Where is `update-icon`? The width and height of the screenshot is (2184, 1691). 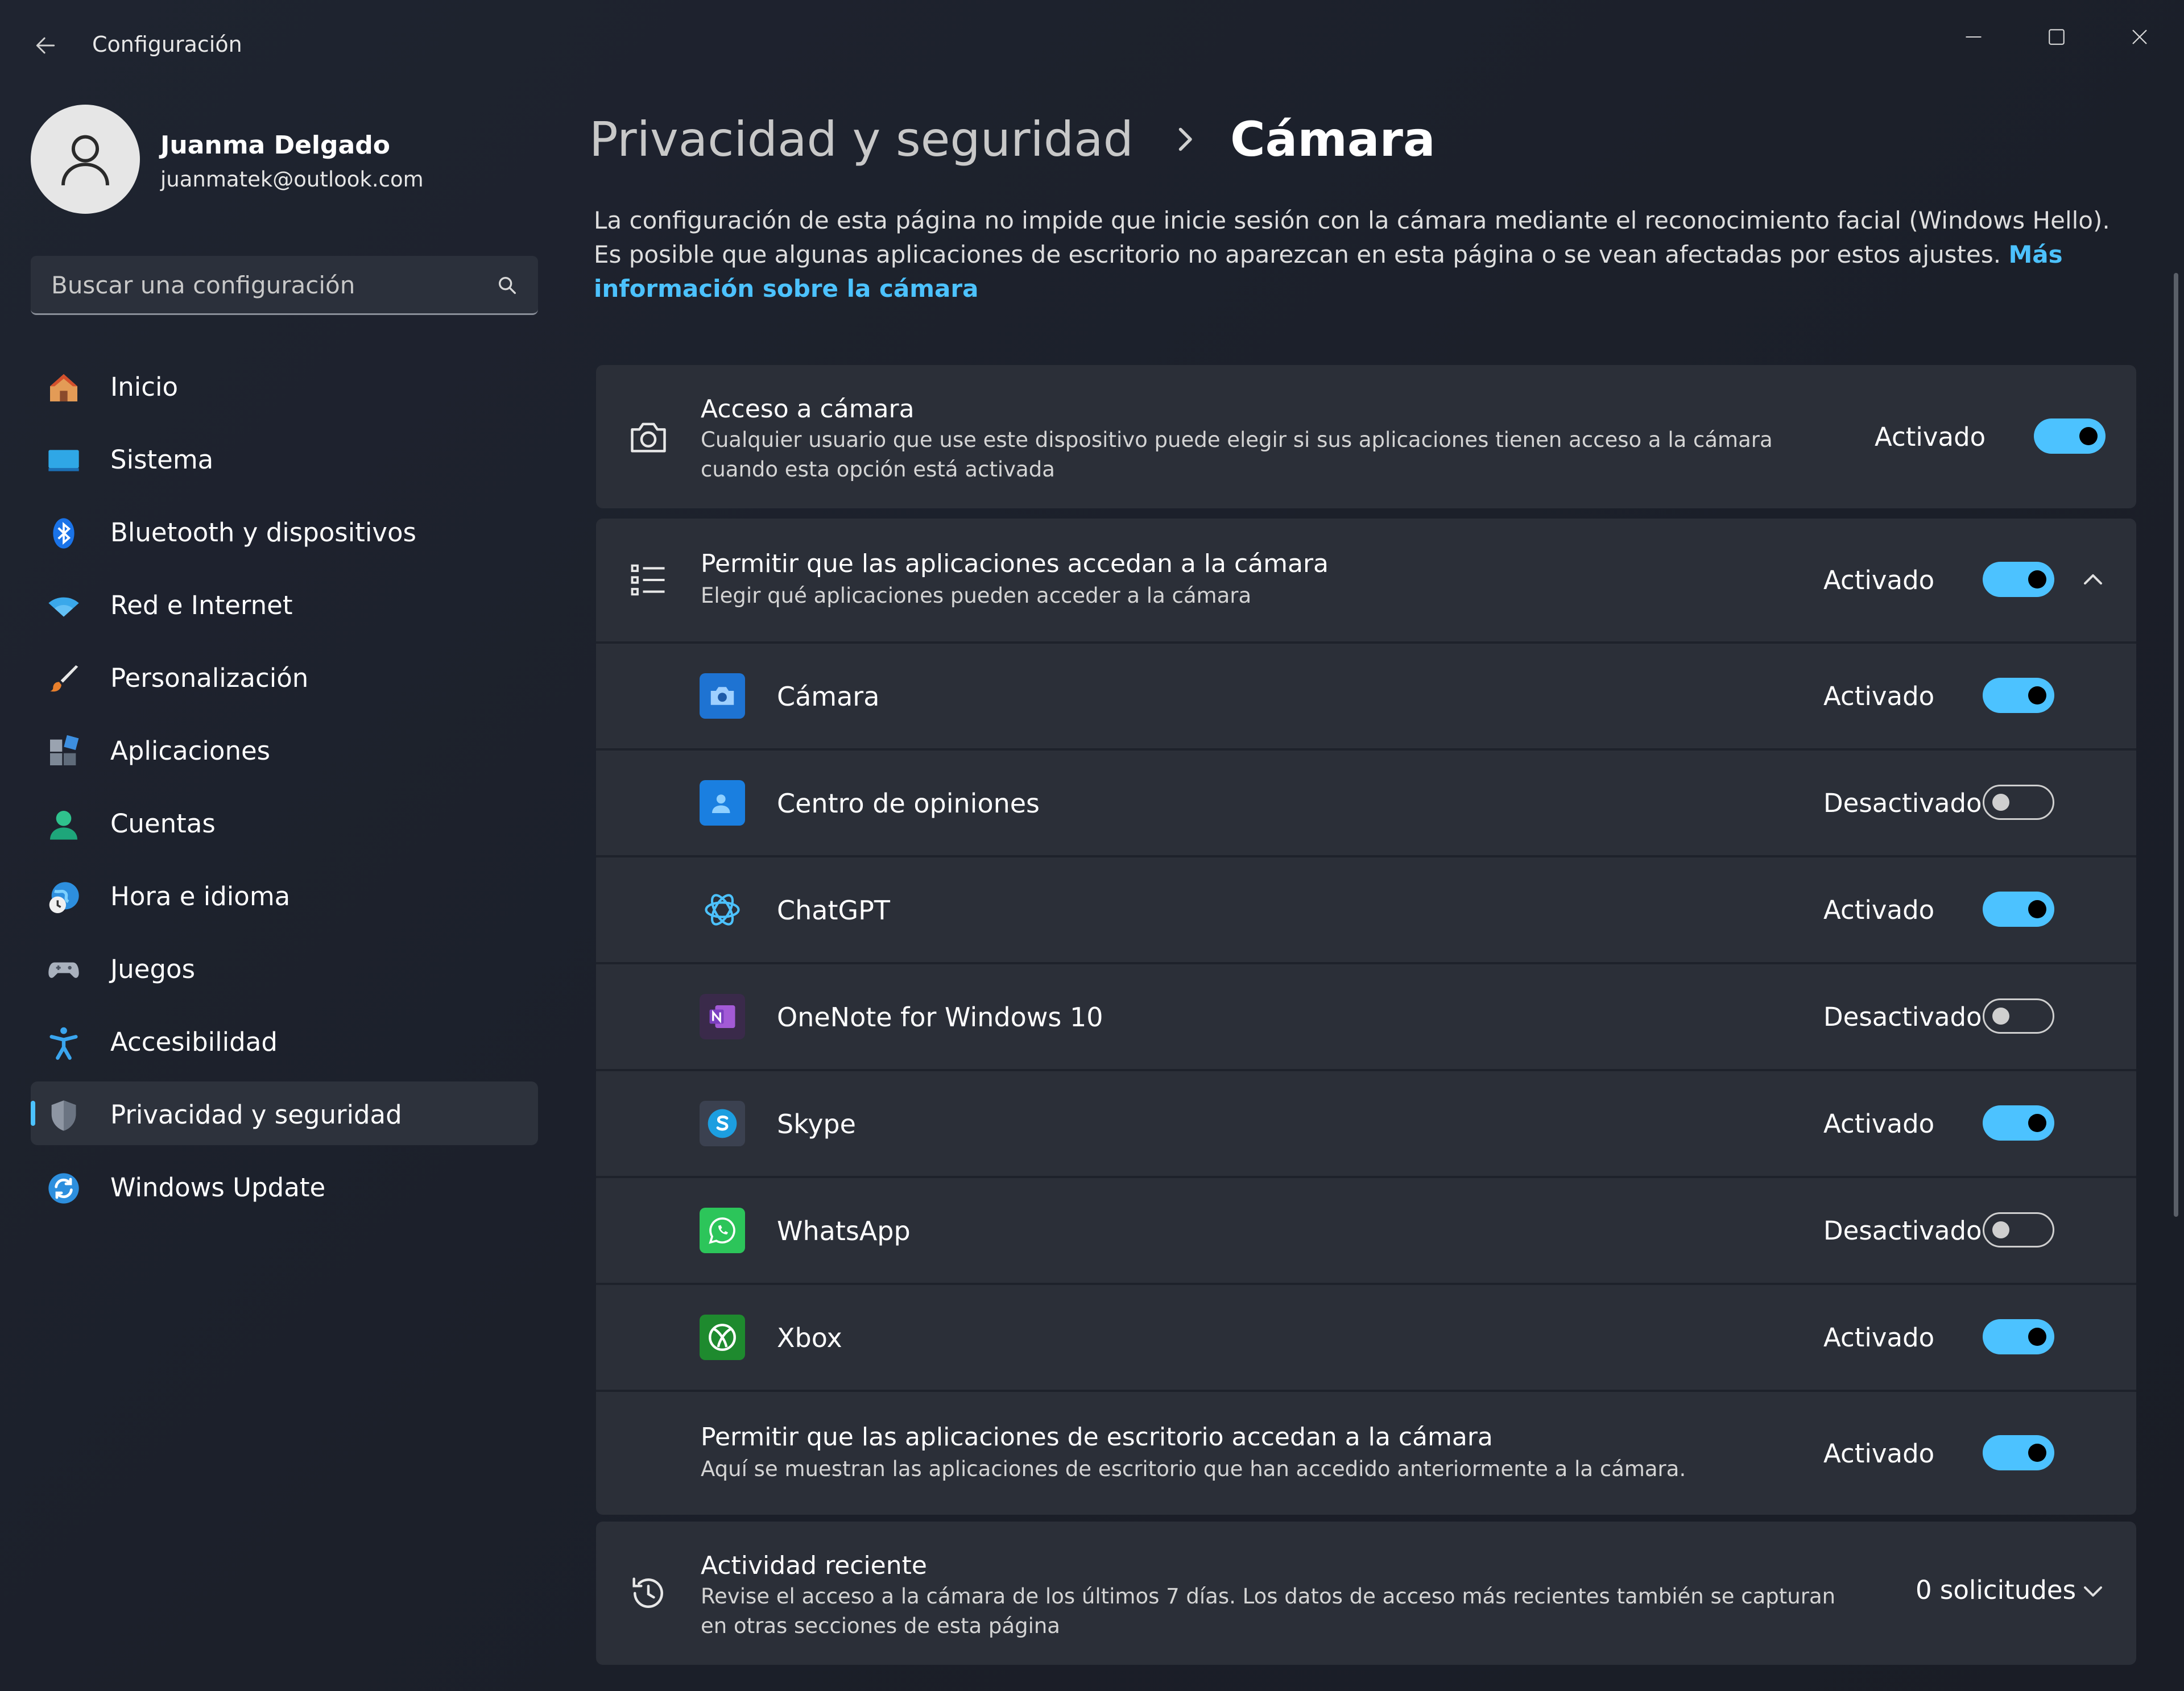
update-icon is located at coordinates (63, 1188).